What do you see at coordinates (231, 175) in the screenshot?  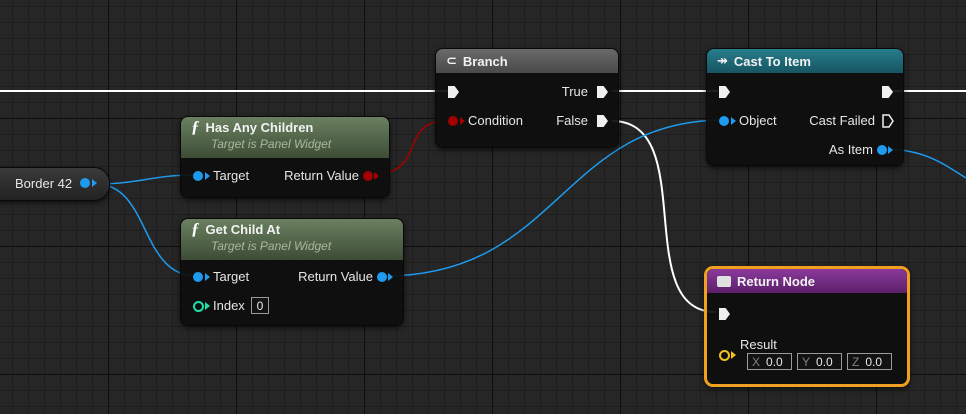 I see `has-any-children-target-label: Target` at bounding box center [231, 175].